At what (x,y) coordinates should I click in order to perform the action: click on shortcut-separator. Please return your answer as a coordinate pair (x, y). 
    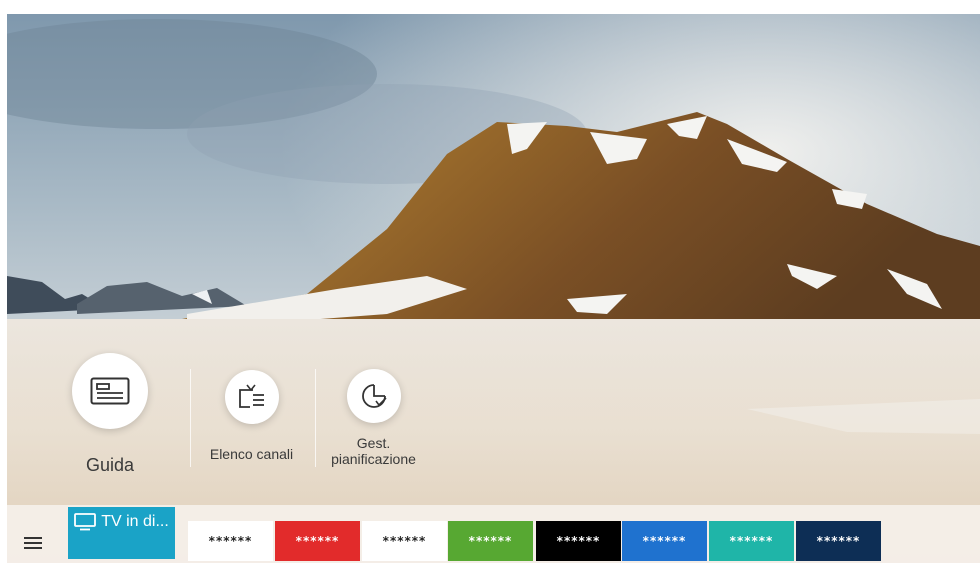
    Looking at the image, I should click on (190, 418).